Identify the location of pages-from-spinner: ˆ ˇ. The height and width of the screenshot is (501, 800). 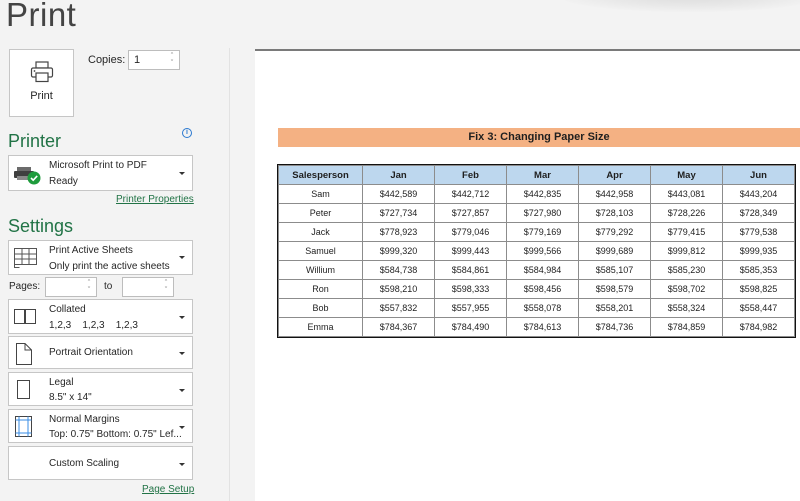
(89, 287).